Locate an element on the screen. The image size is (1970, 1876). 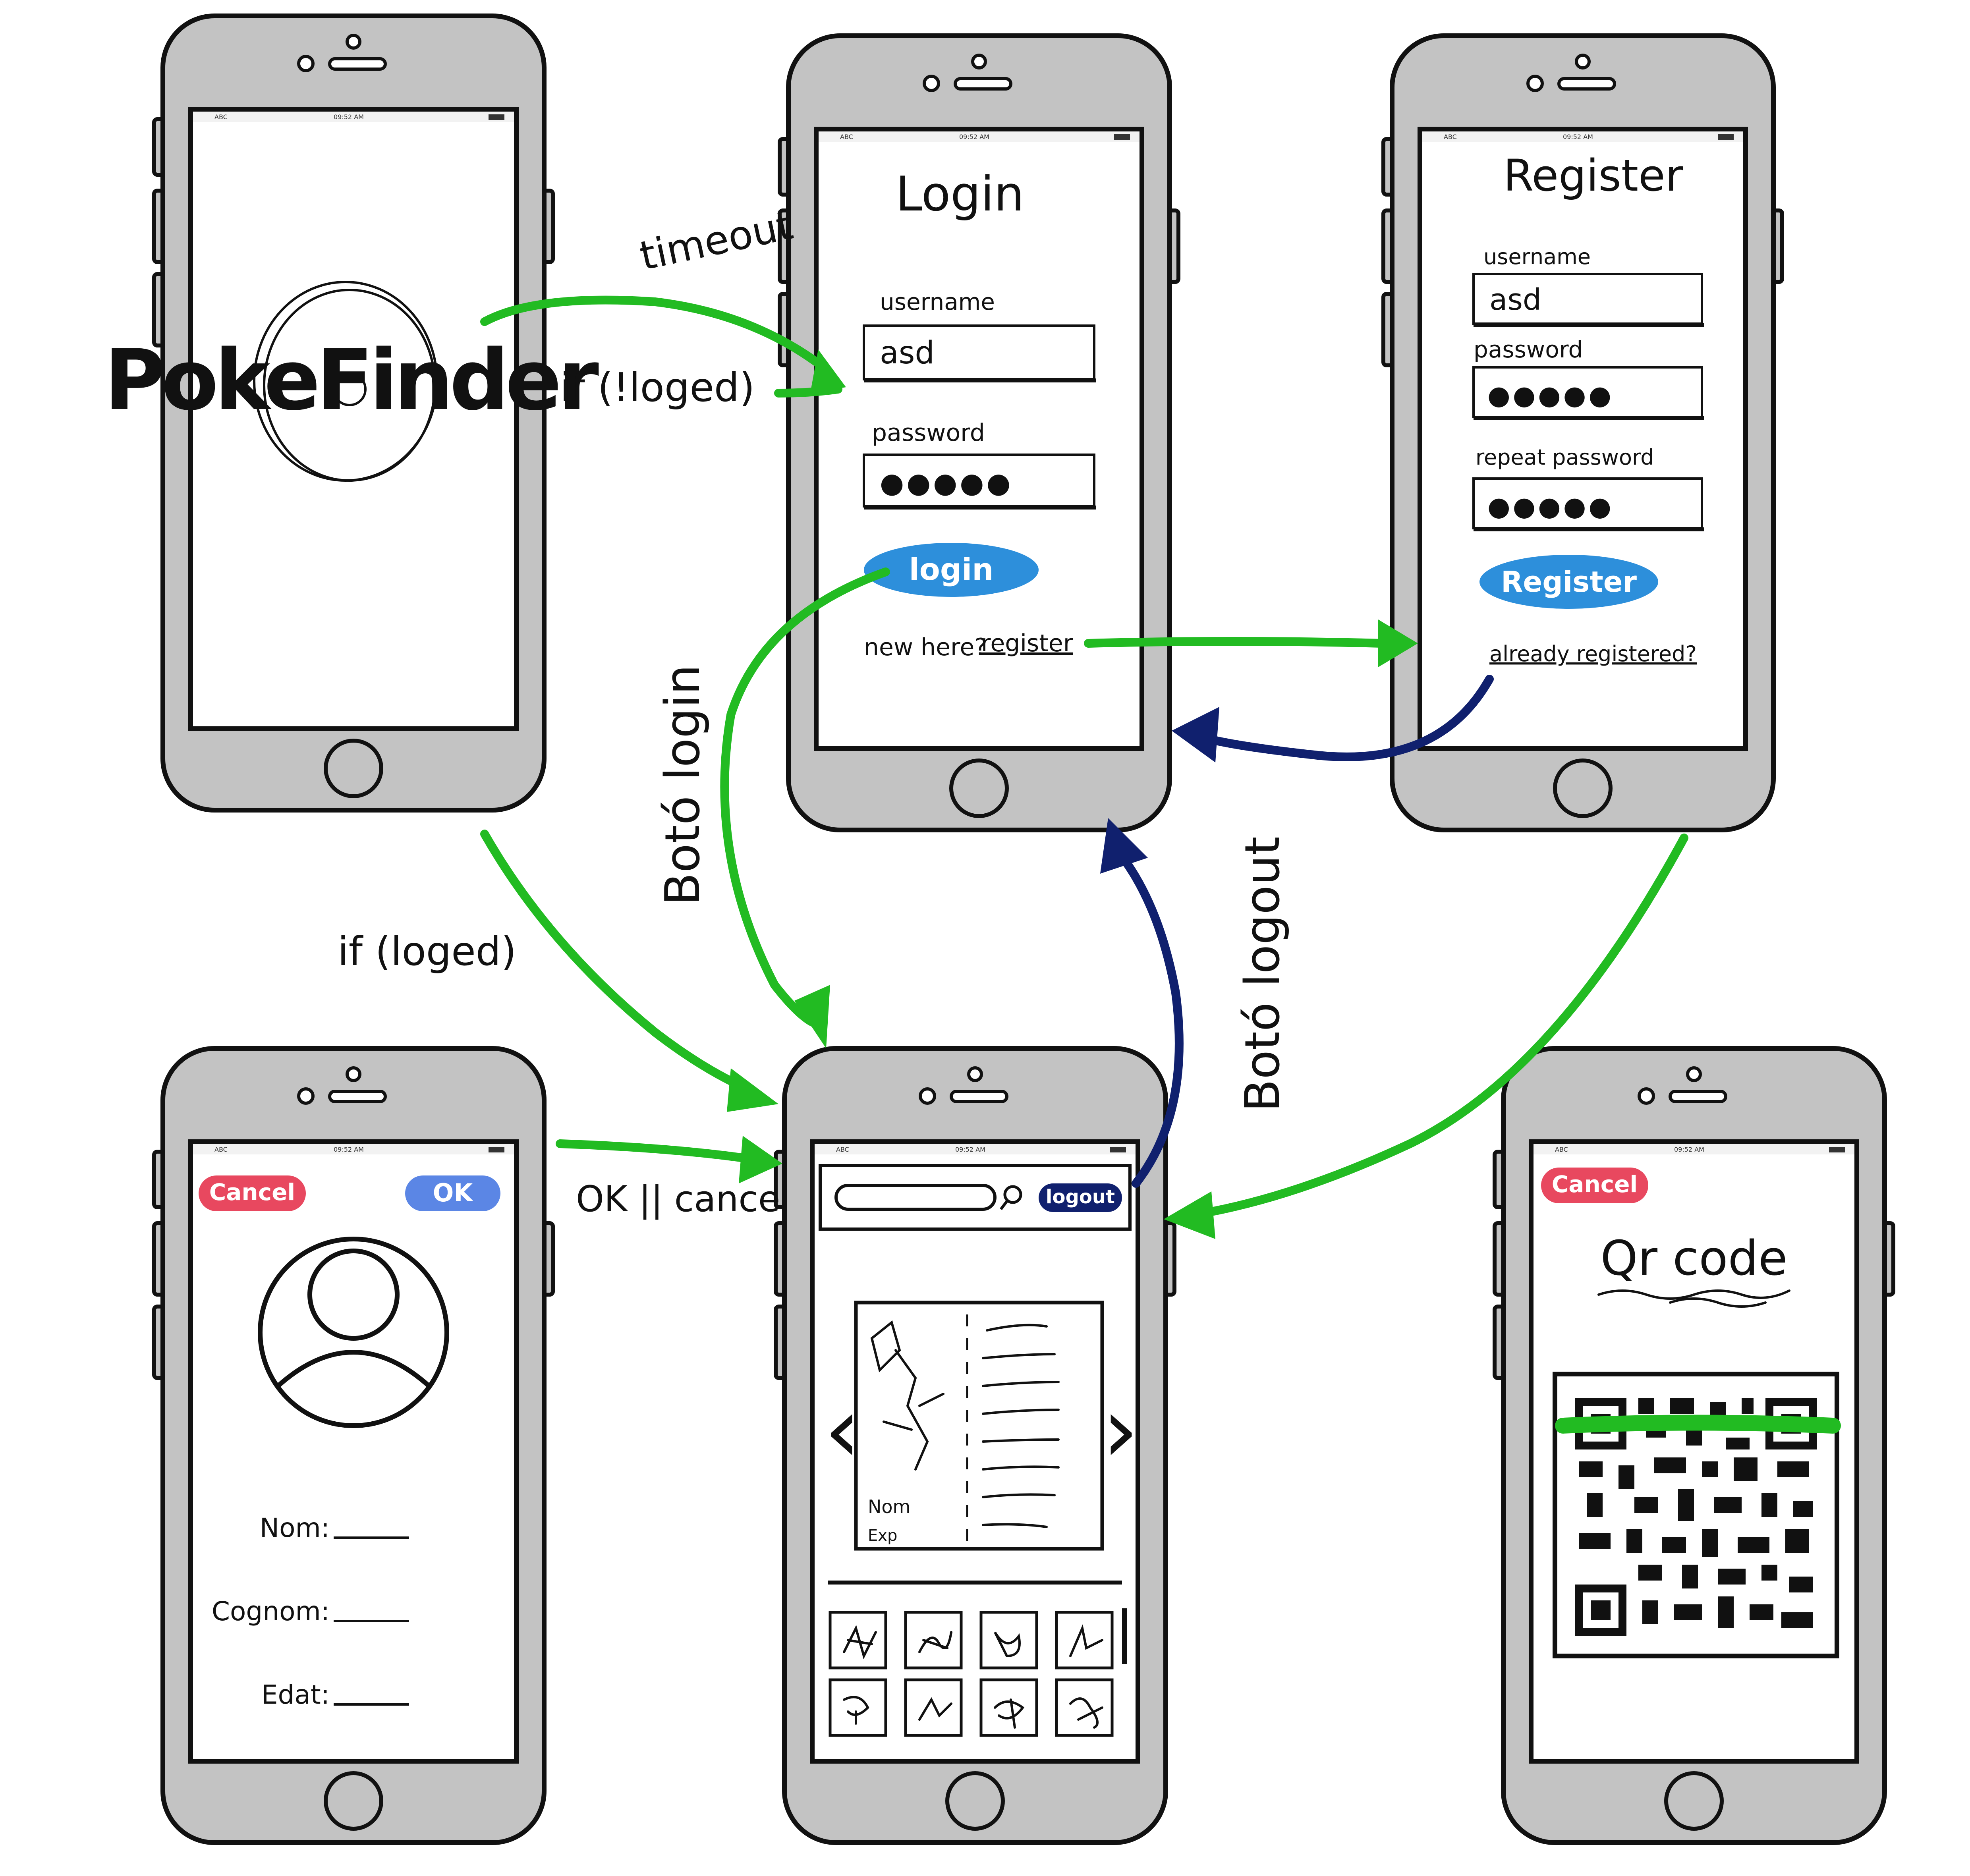
logout-button: logout is located at coordinates (1080, 1197).